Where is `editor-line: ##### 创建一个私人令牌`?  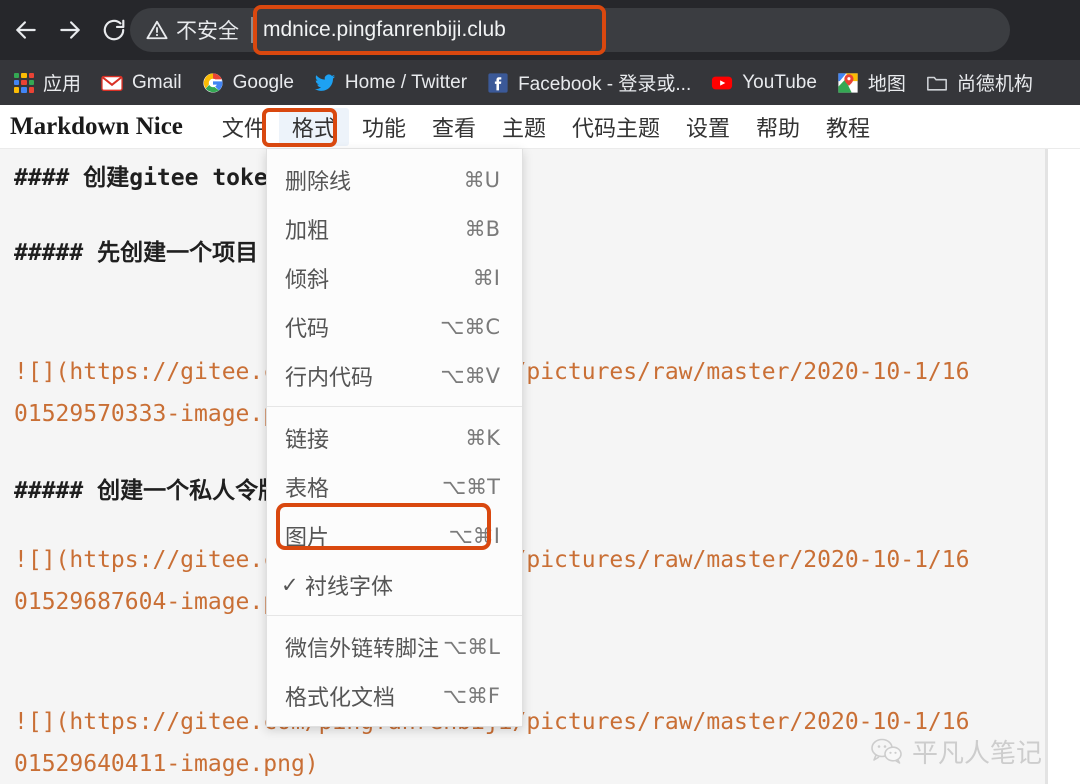
editor-line: ##### 创建一个私人令牌 is located at coordinates (148, 491).